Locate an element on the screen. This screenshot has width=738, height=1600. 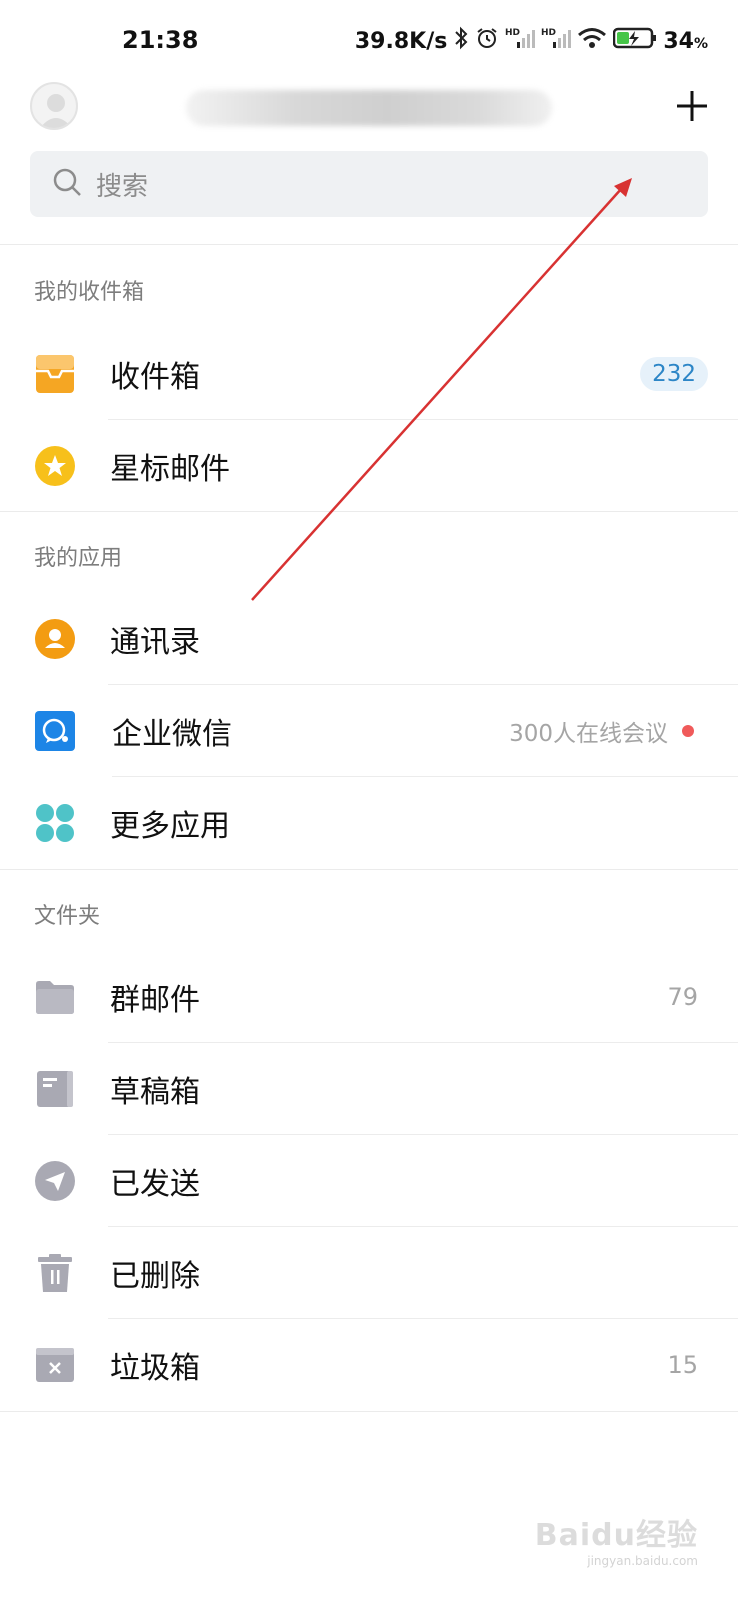
section-title-inbox: 我的收件箱 is located at coordinates (89, 292).